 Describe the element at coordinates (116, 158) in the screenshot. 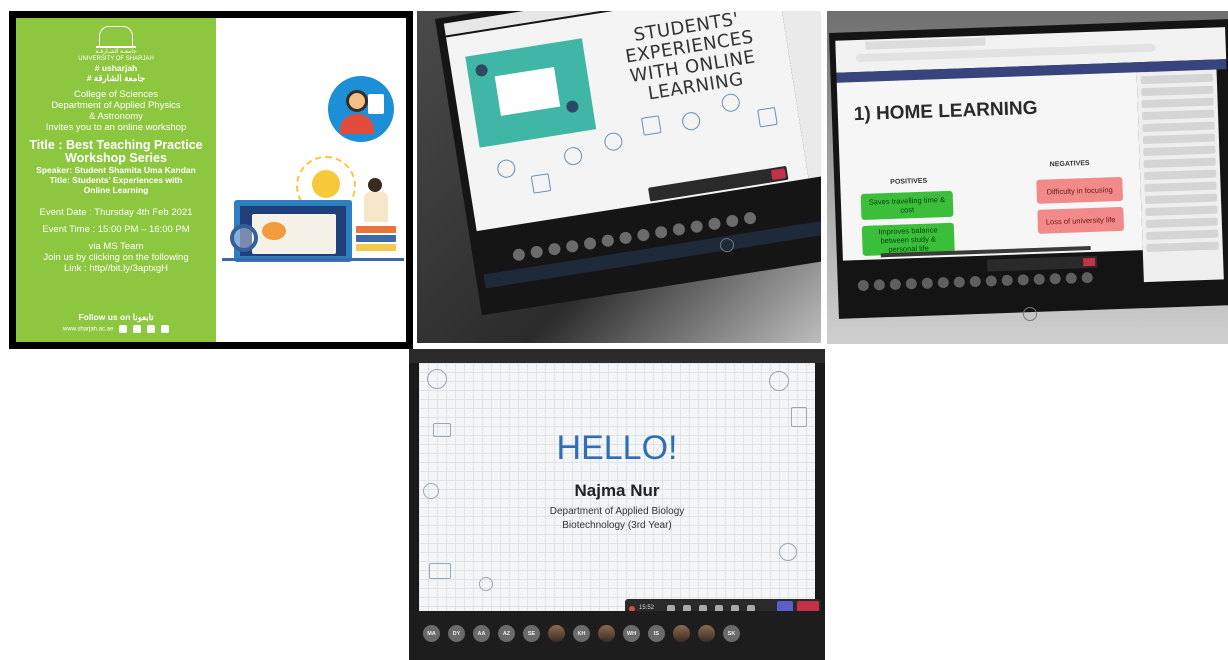

I see `workshop-title-2: Workshop Series` at that location.